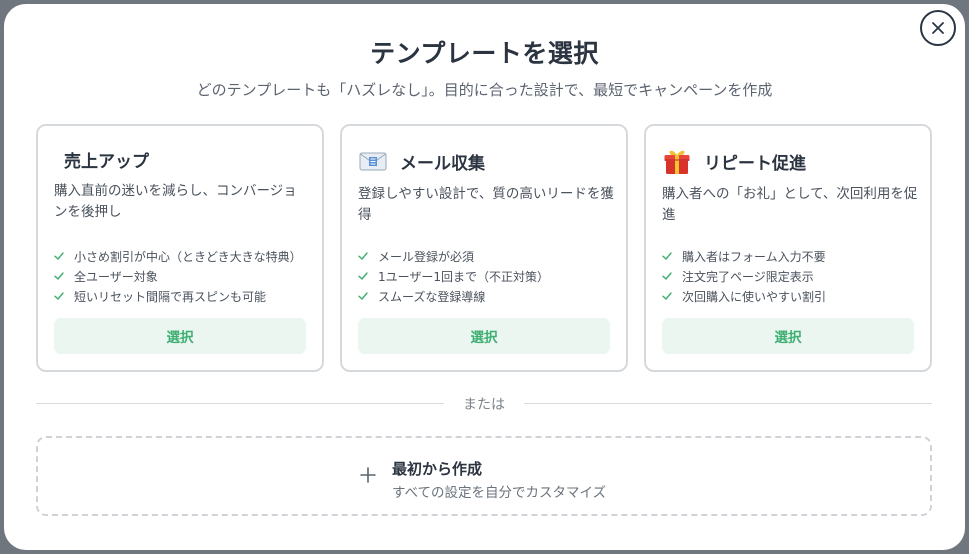 The image size is (969, 554). I want to click on feature-item: 全ユーザー対象, so click(178, 276).